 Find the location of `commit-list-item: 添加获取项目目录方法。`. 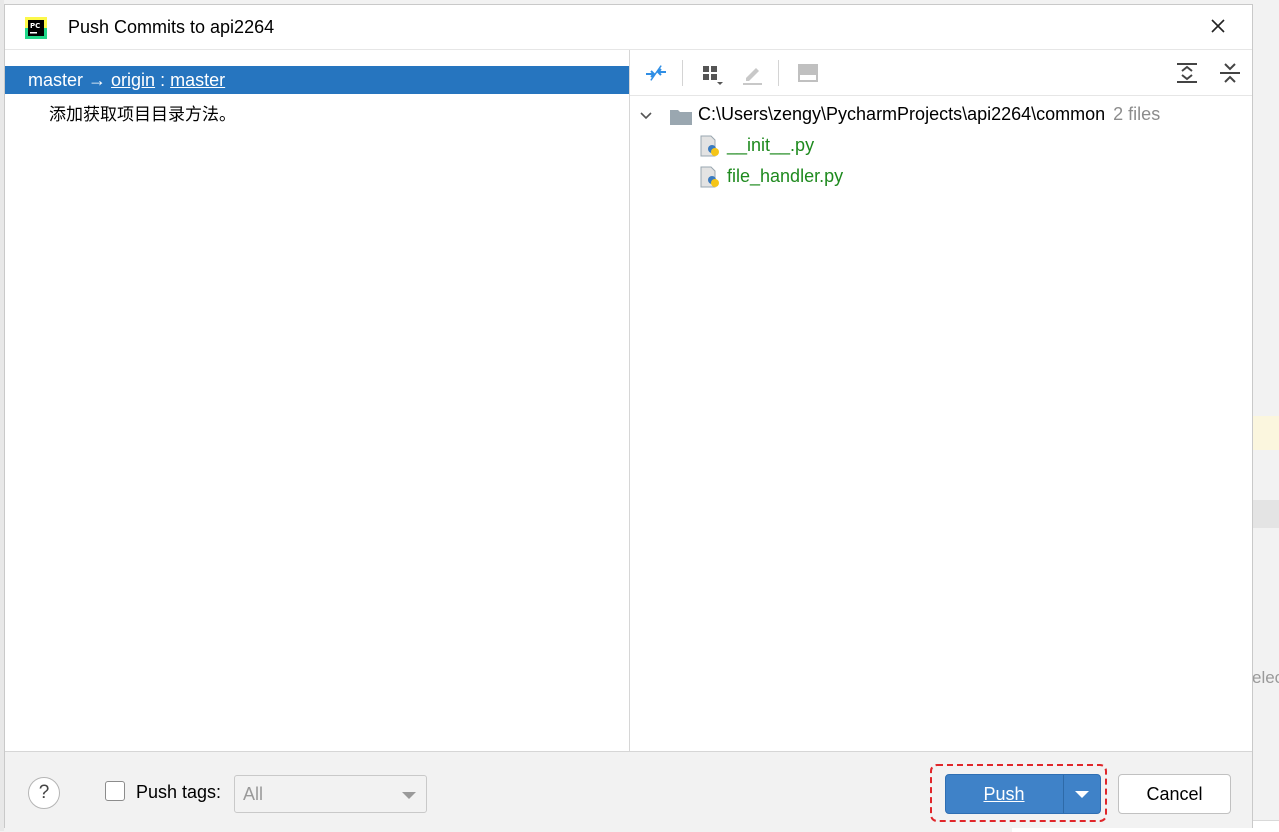

commit-list-item: 添加获取项目目录方法。 is located at coordinates (142, 112).